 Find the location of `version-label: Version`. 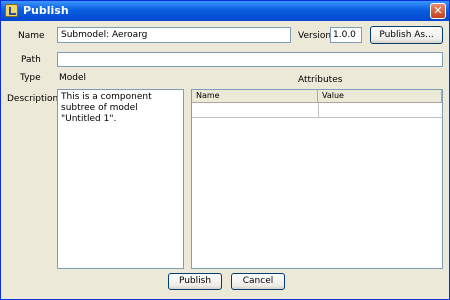

version-label: Version is located at coordinates (315, 36).